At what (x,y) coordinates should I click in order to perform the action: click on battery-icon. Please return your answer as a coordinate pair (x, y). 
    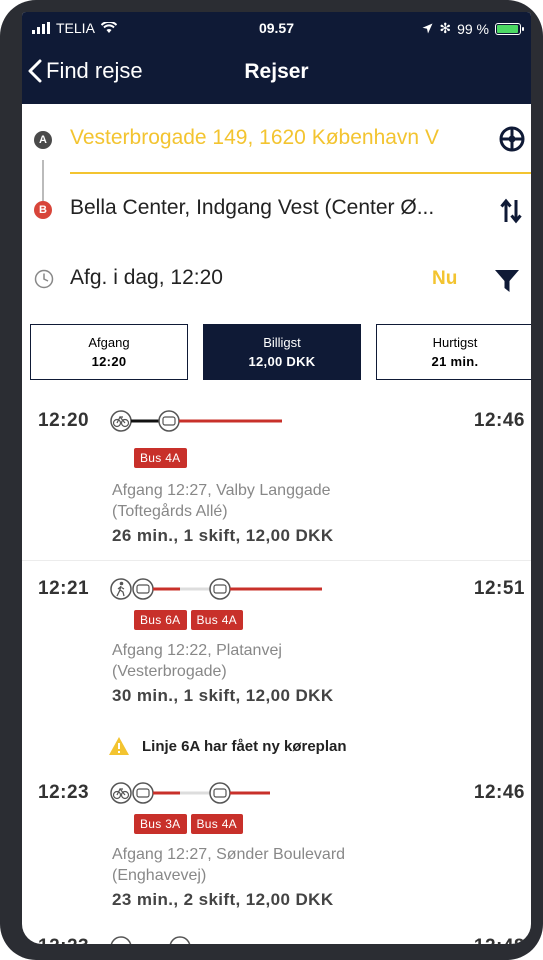
    Looking at the image, I should click on (509, 28).